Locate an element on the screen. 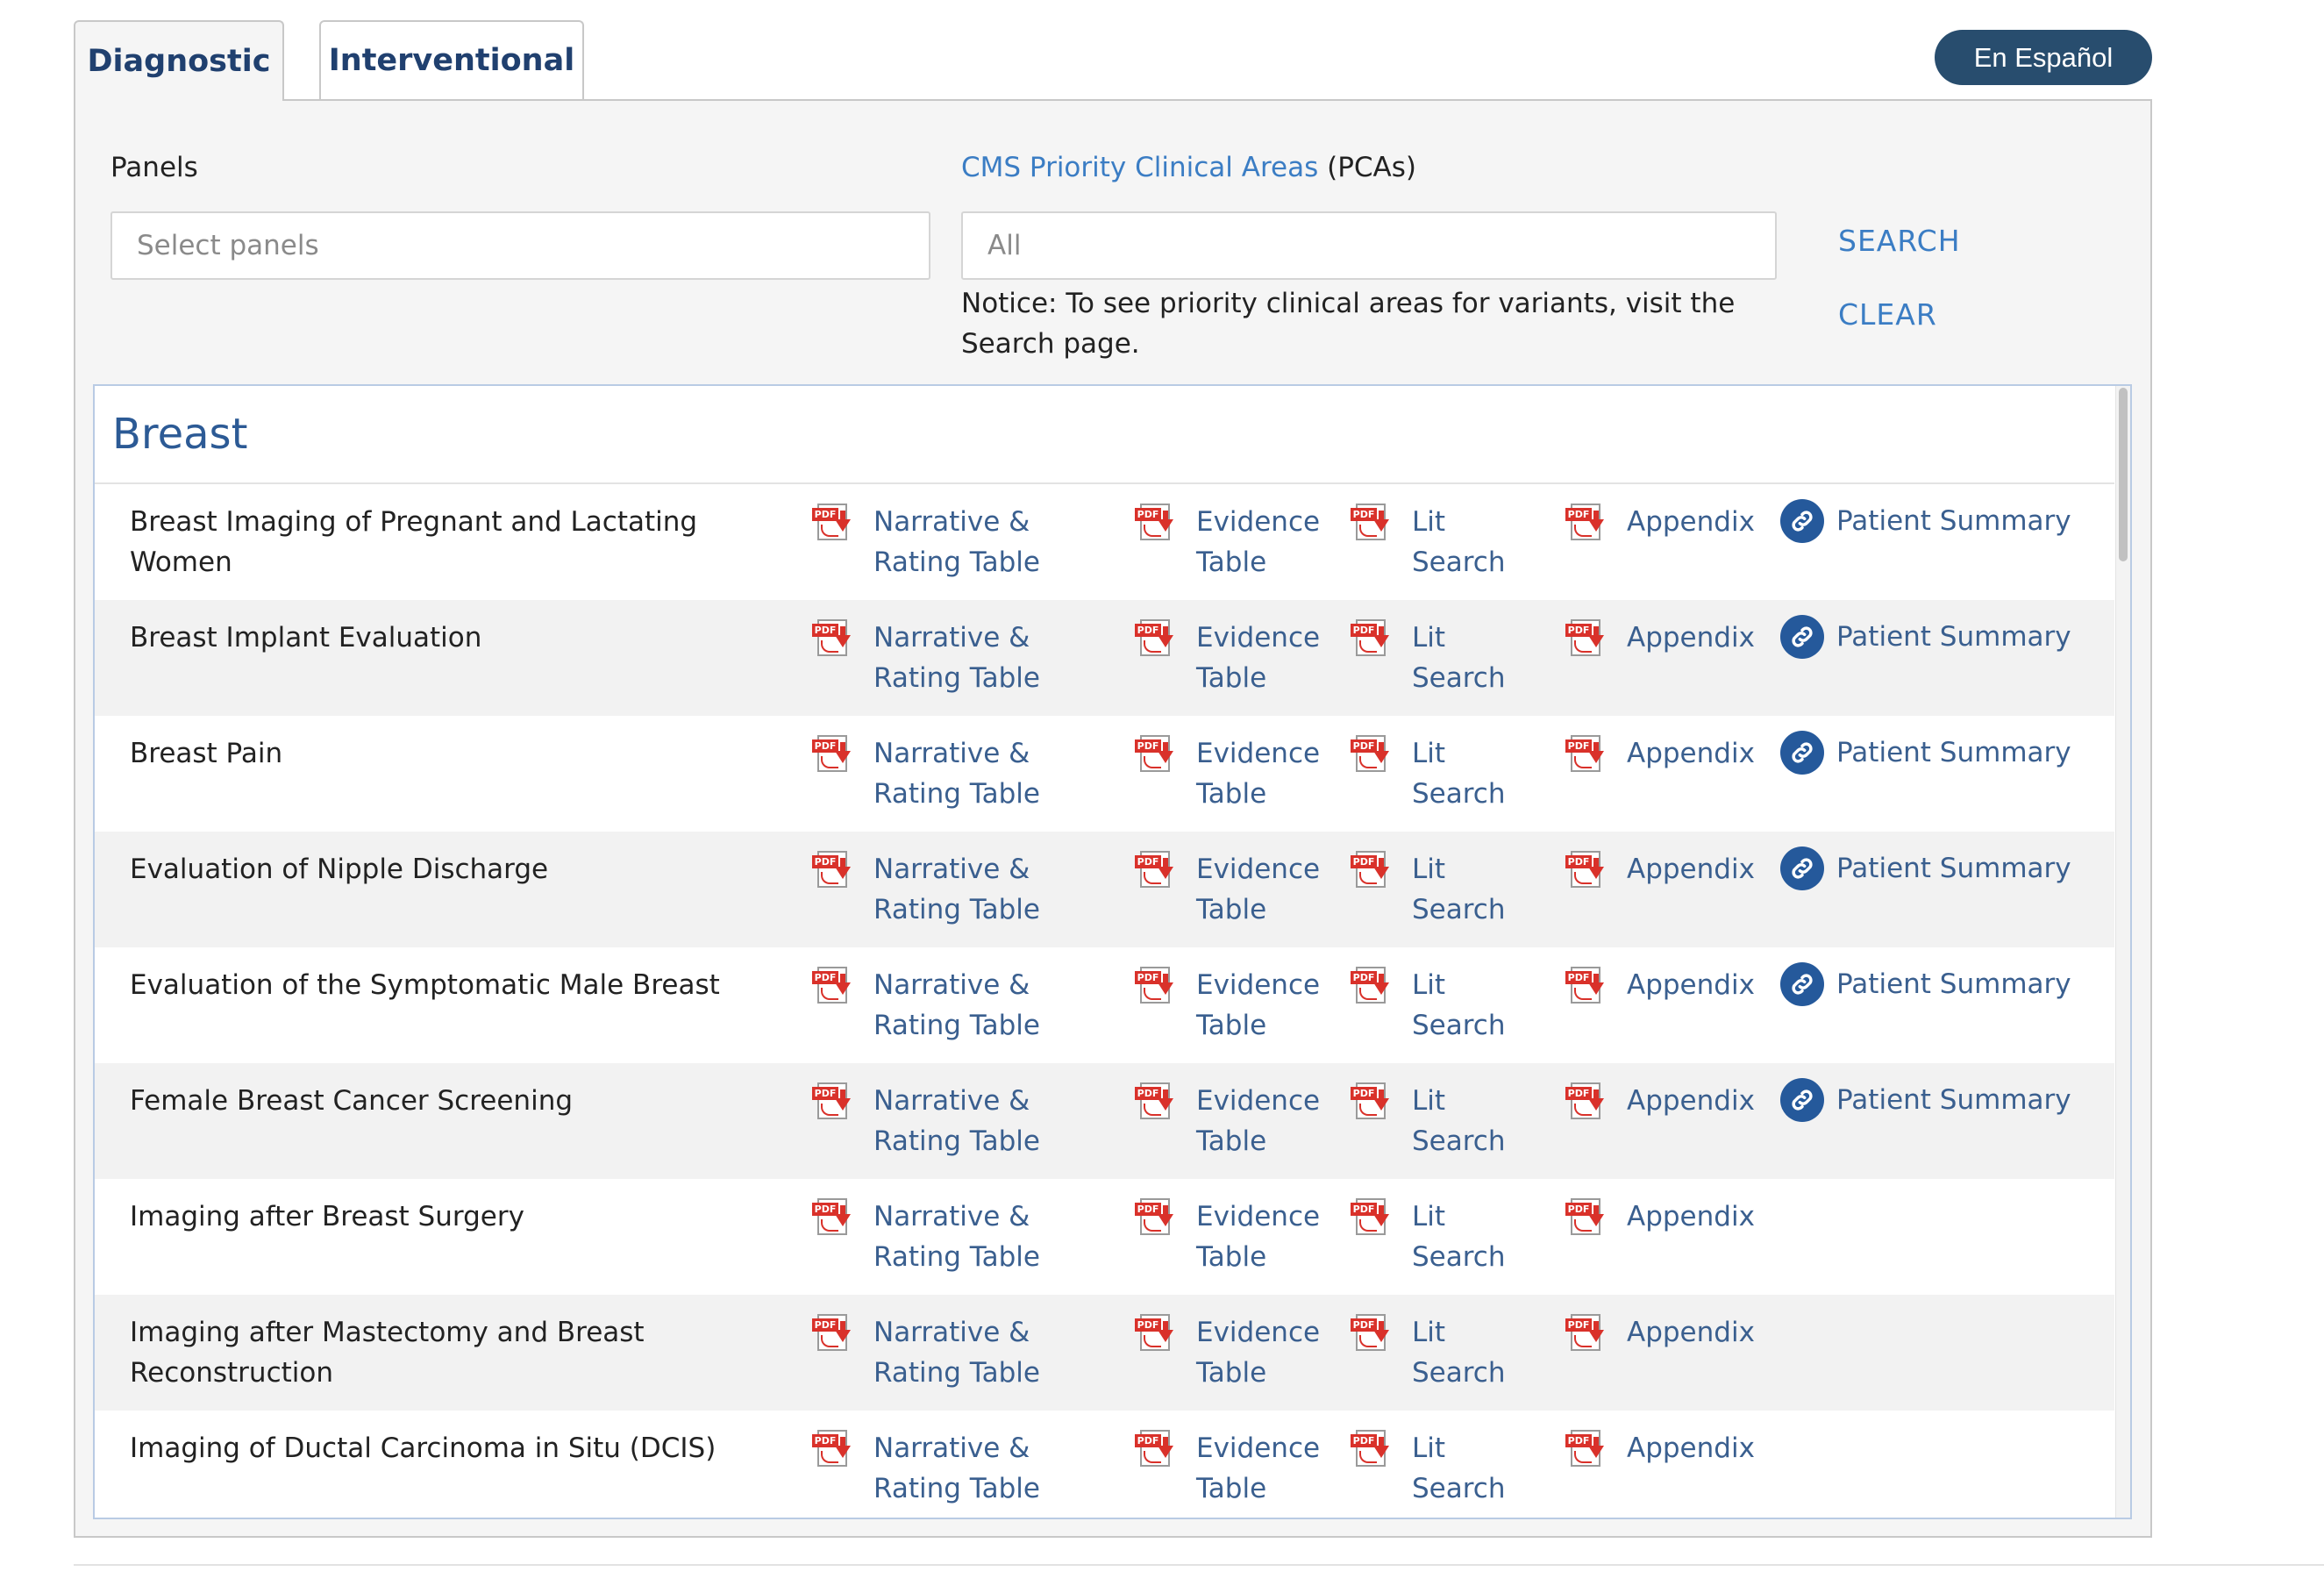 The image size is (2324, 1593). panels-select: Select panels is located at coordinates (520, 245).